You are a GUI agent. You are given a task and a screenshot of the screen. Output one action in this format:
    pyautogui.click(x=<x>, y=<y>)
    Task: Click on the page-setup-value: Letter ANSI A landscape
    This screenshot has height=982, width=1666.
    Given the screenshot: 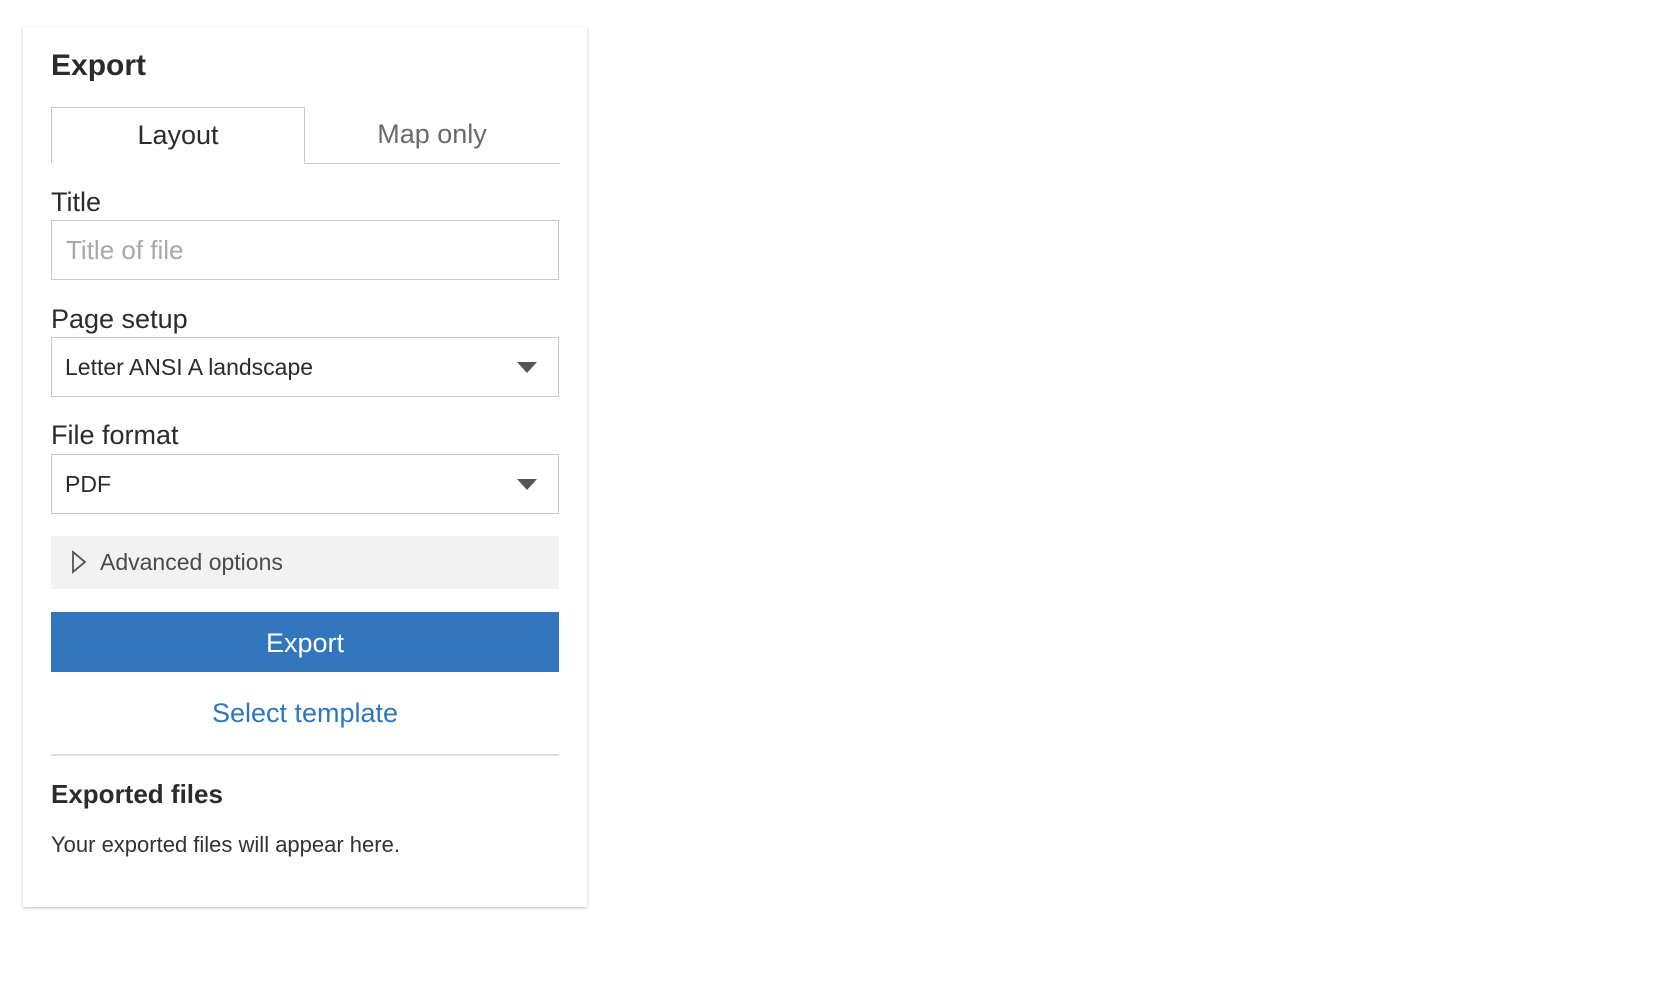 What is the action you would take?
    pyautogui.click(x=189, y=367)
    